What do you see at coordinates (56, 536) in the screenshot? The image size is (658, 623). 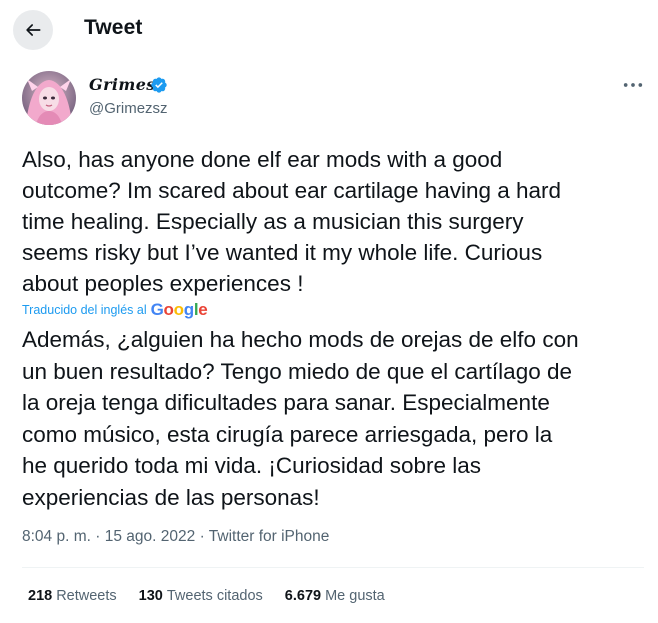 I see `tweet-time: 8:04 p. m.` at bounding box center [56, 536].